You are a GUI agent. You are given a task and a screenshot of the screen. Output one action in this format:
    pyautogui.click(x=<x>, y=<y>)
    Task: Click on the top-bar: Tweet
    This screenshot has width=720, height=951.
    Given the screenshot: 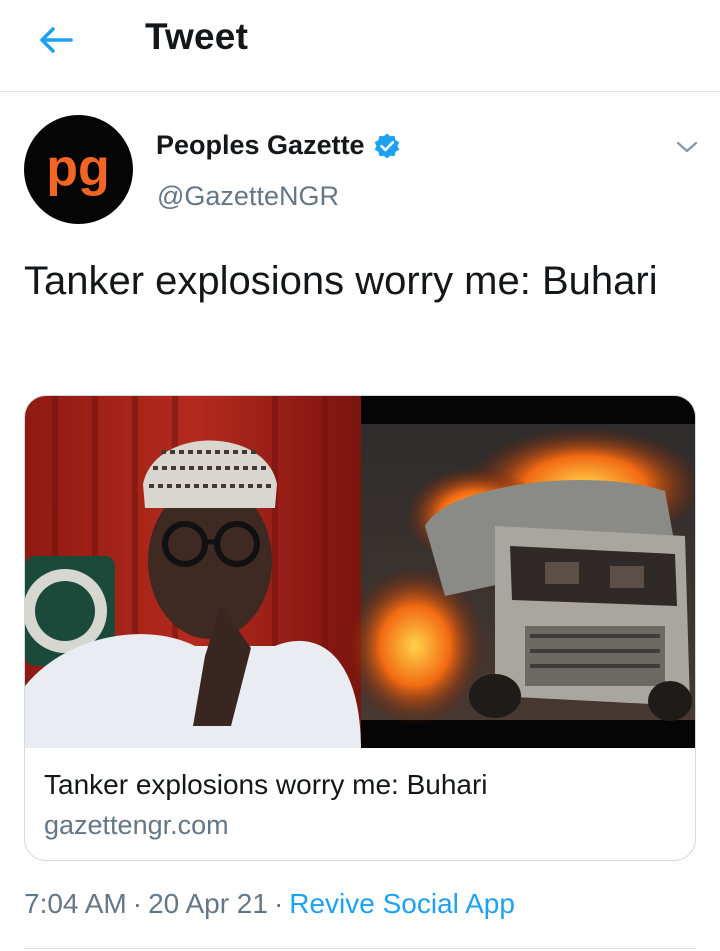 What is the action you would take?
    pyautogui.click(x=360, y=46)
    